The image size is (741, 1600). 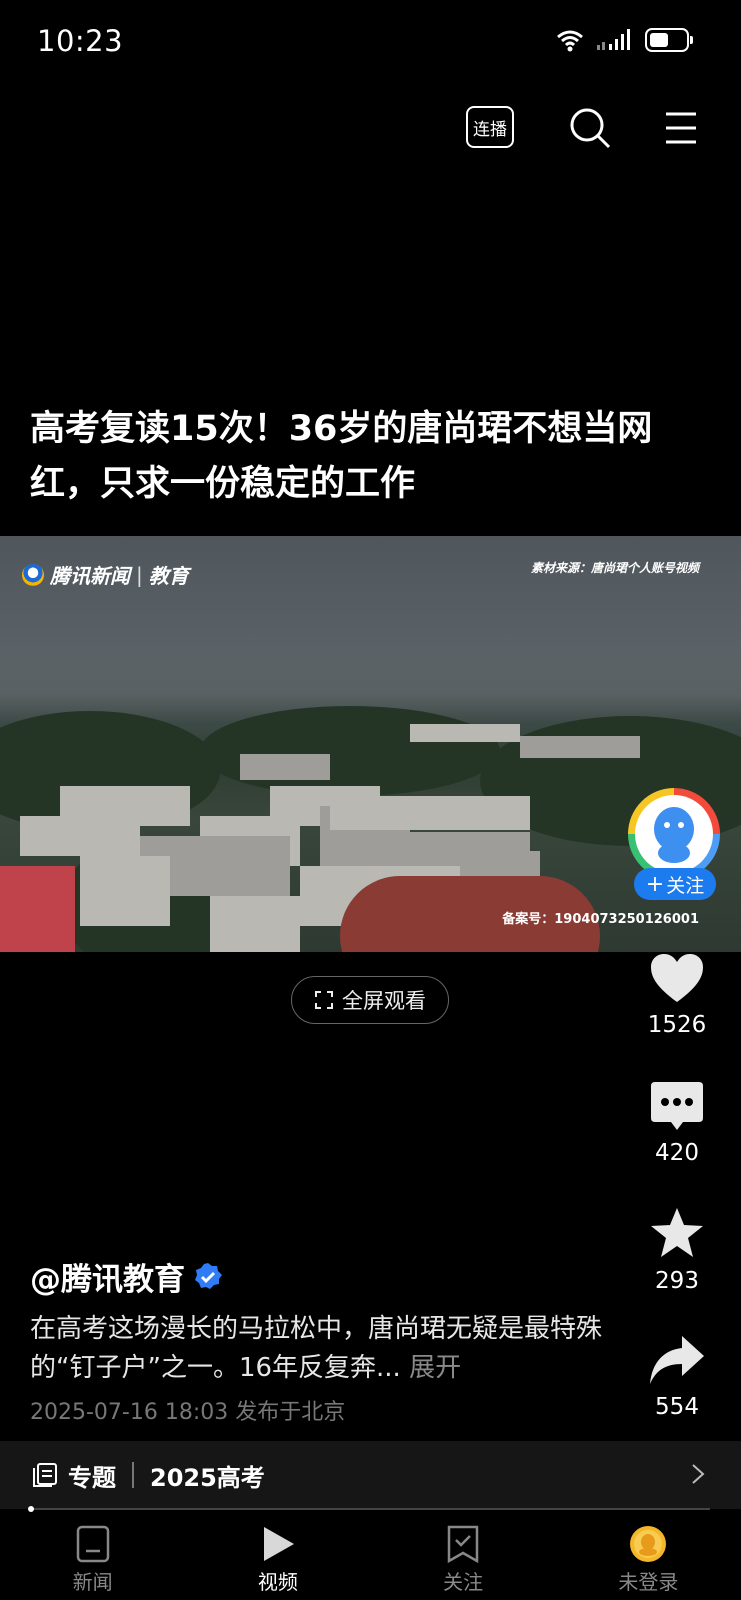 What do you see at coordinates (677, 978) in the screenshot?
I see `heart-icon` at bounding box center [677, 978].